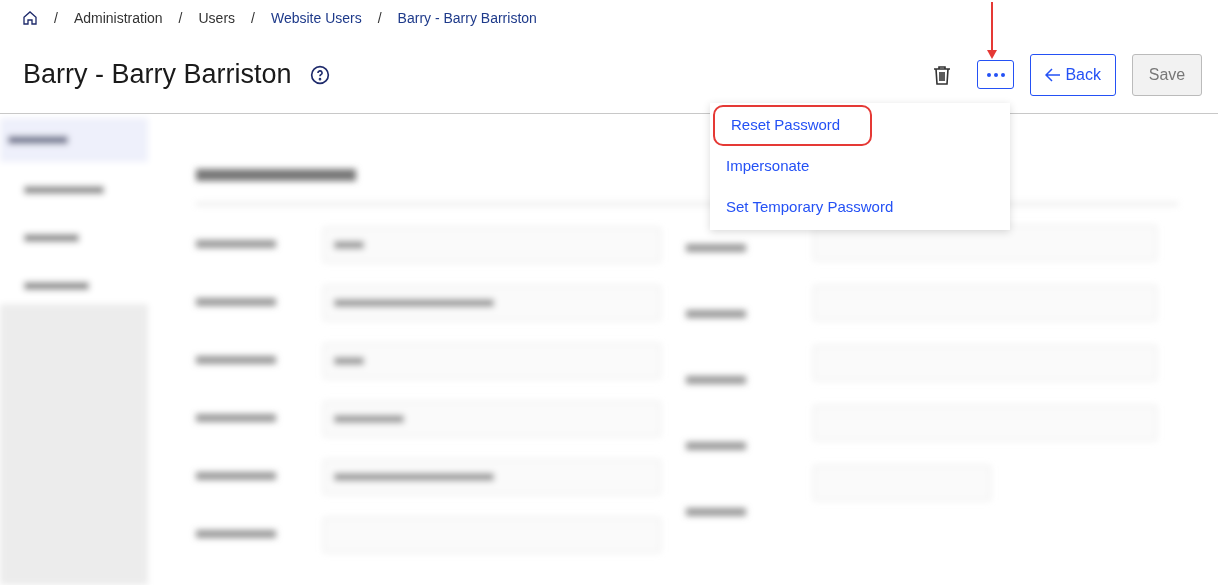 The image size is (1218, 585). I want to click on menu-item: Set Temporary Password, so click(860, 207).